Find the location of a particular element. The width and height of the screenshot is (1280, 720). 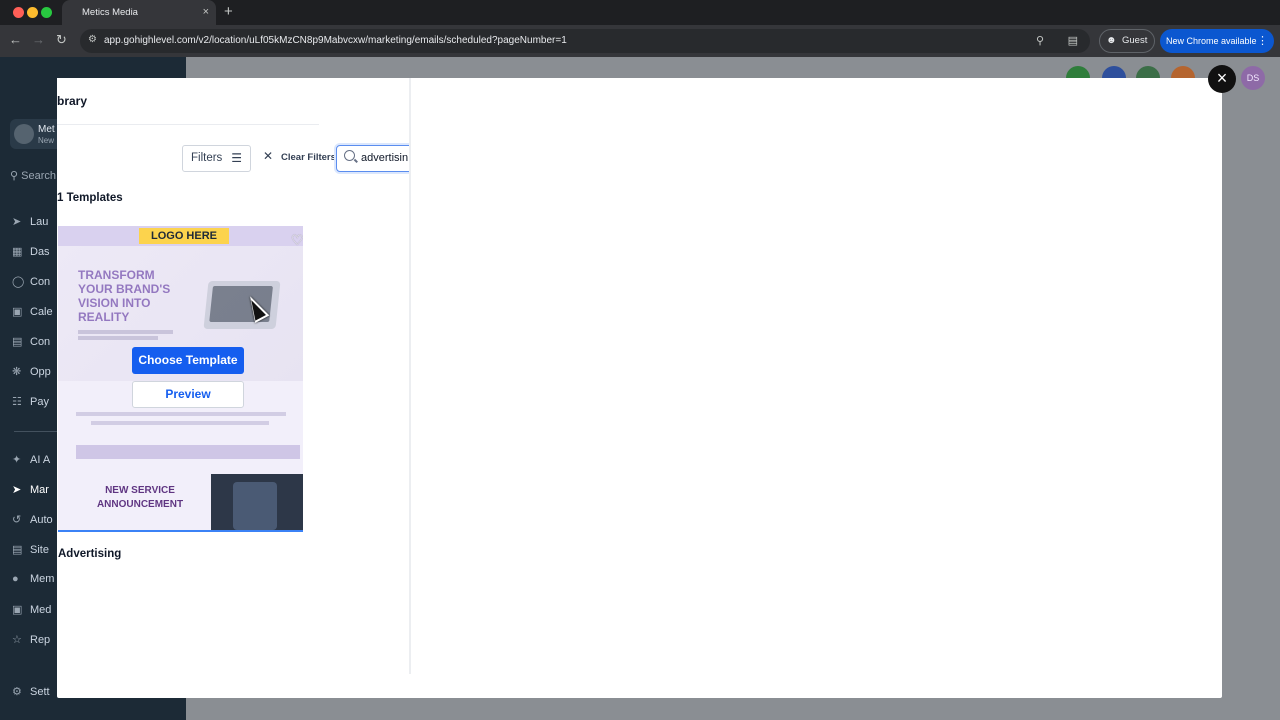

chrome-update-button: New Chrome available ⋮ is located at coordinates (1217, 41).